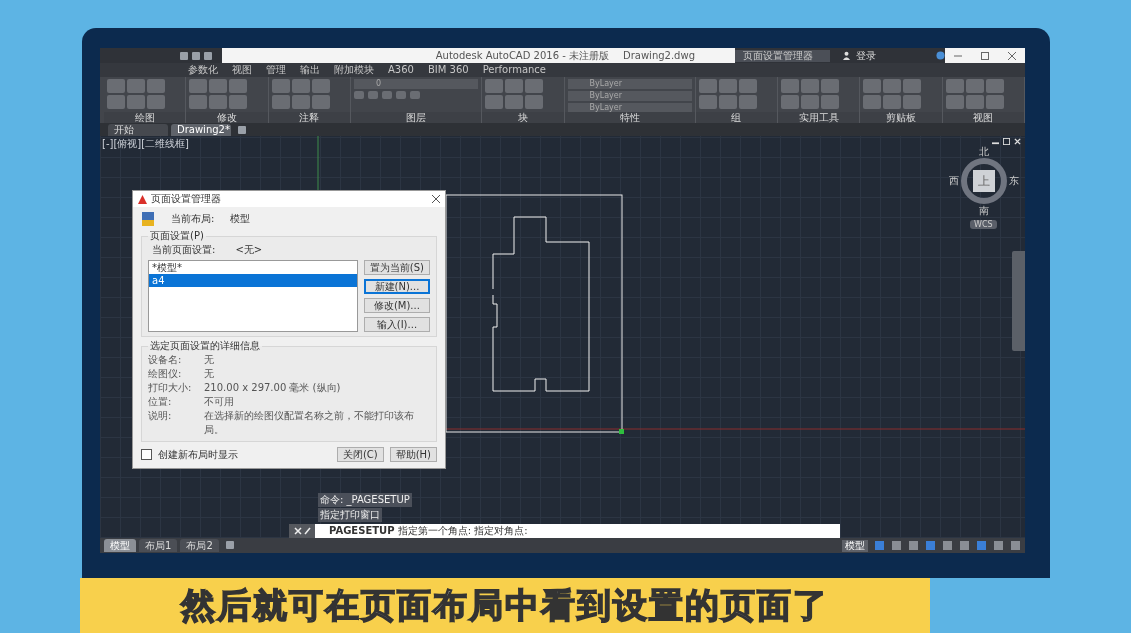  Describe the element at coordinates (309, 117) in the screenshot. I see `panel-title: 注释` at that location.